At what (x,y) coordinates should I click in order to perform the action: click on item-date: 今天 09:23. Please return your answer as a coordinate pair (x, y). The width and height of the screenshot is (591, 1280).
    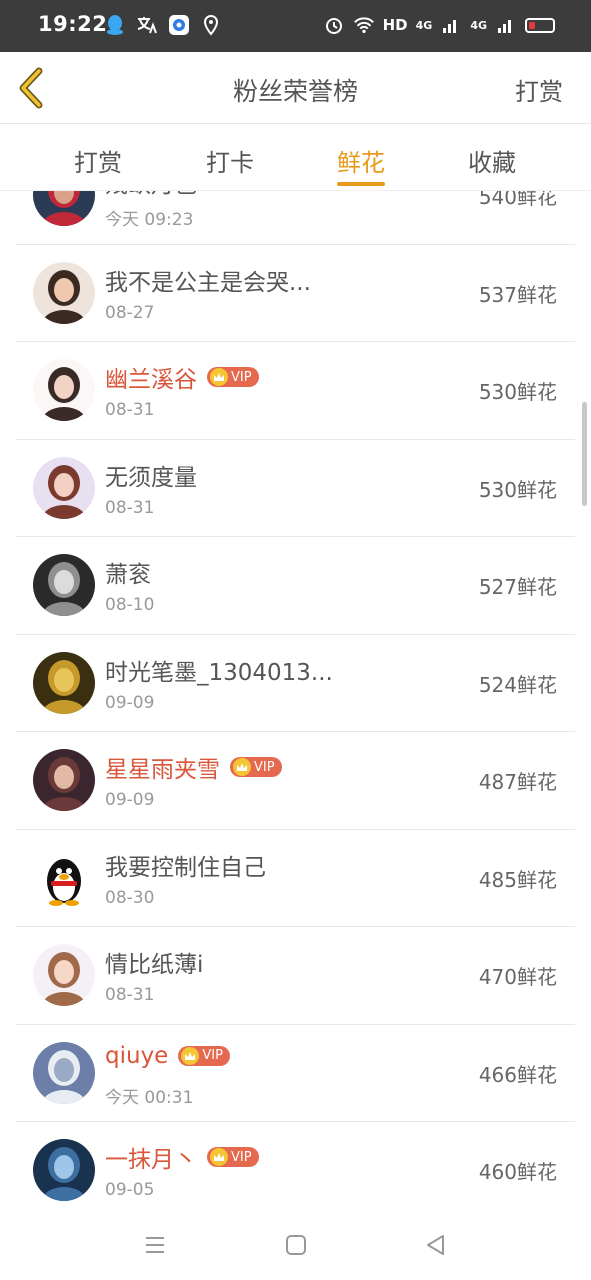
    Looking at the image, I should click on (149, 220).